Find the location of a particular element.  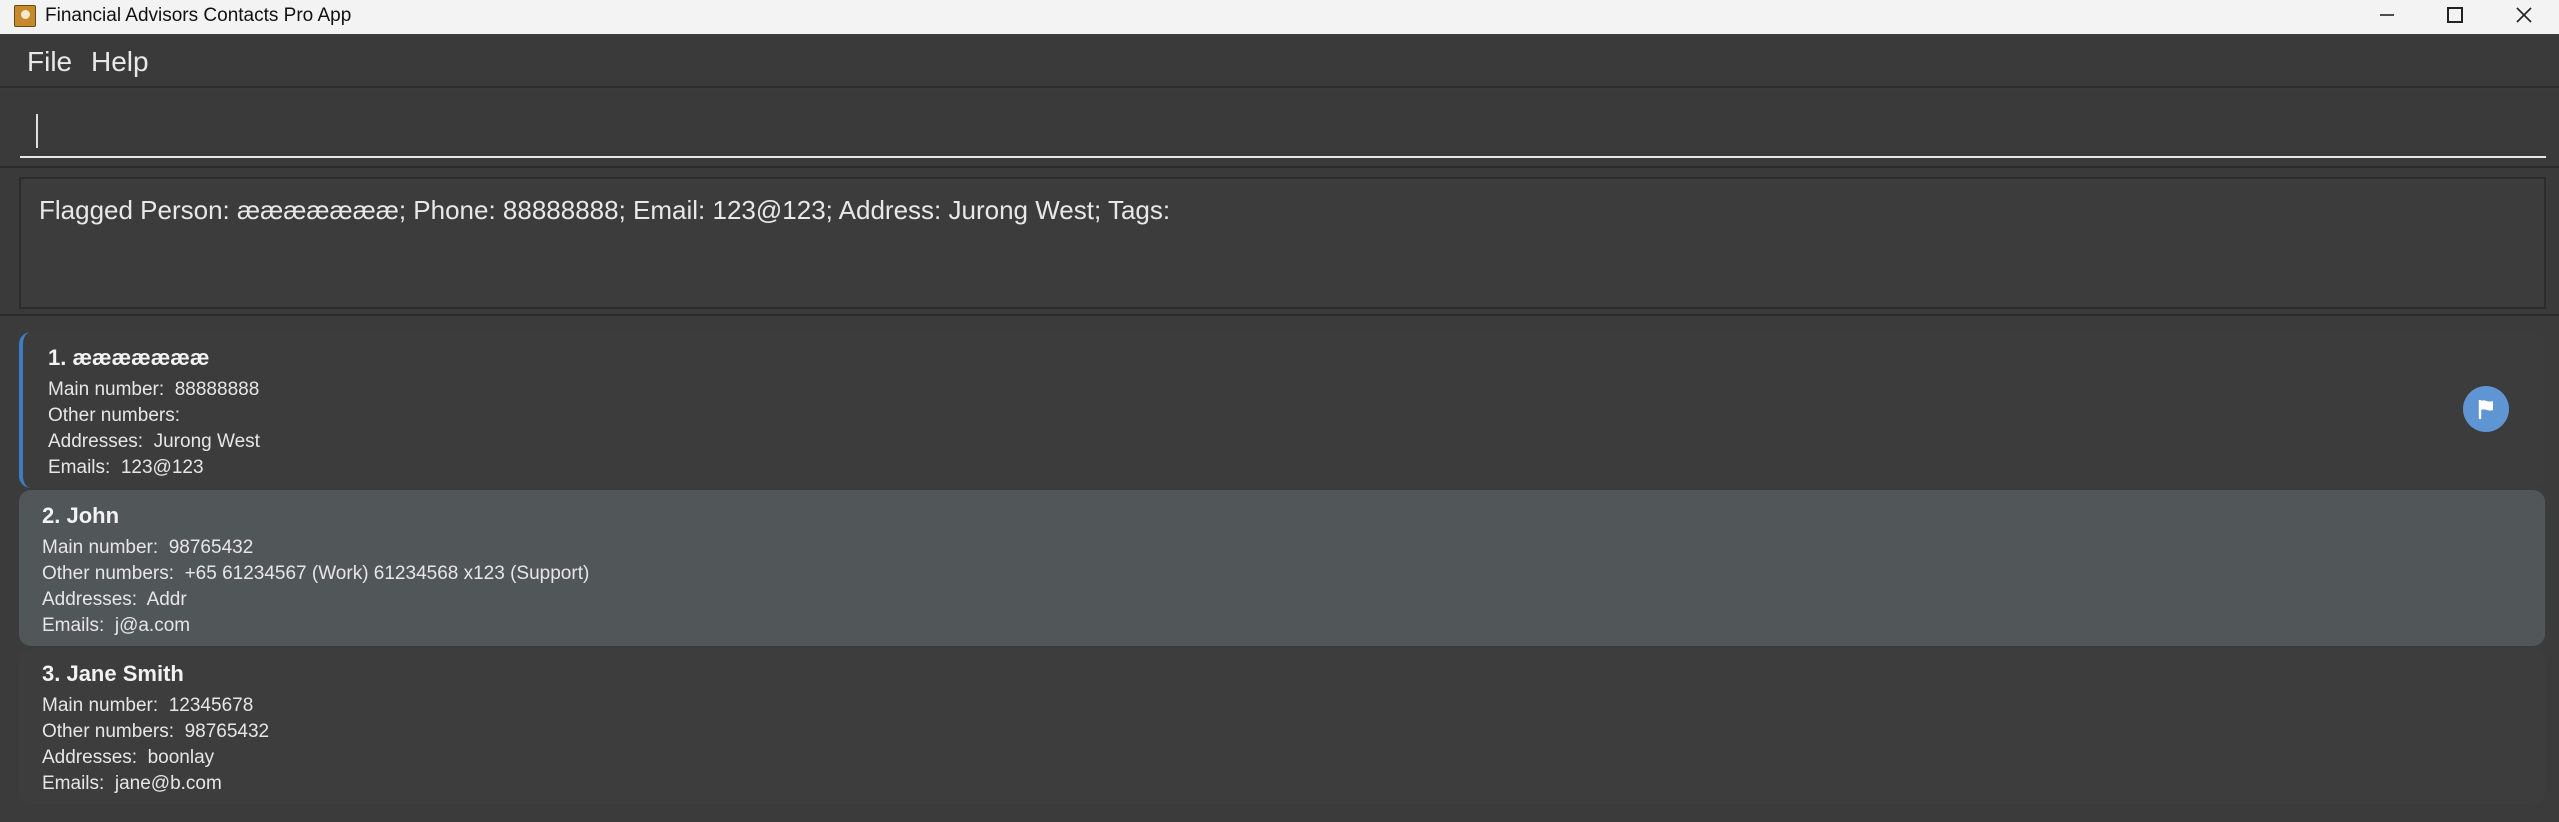

main-number-value: 88888888 is located at coordinates (217, 389).